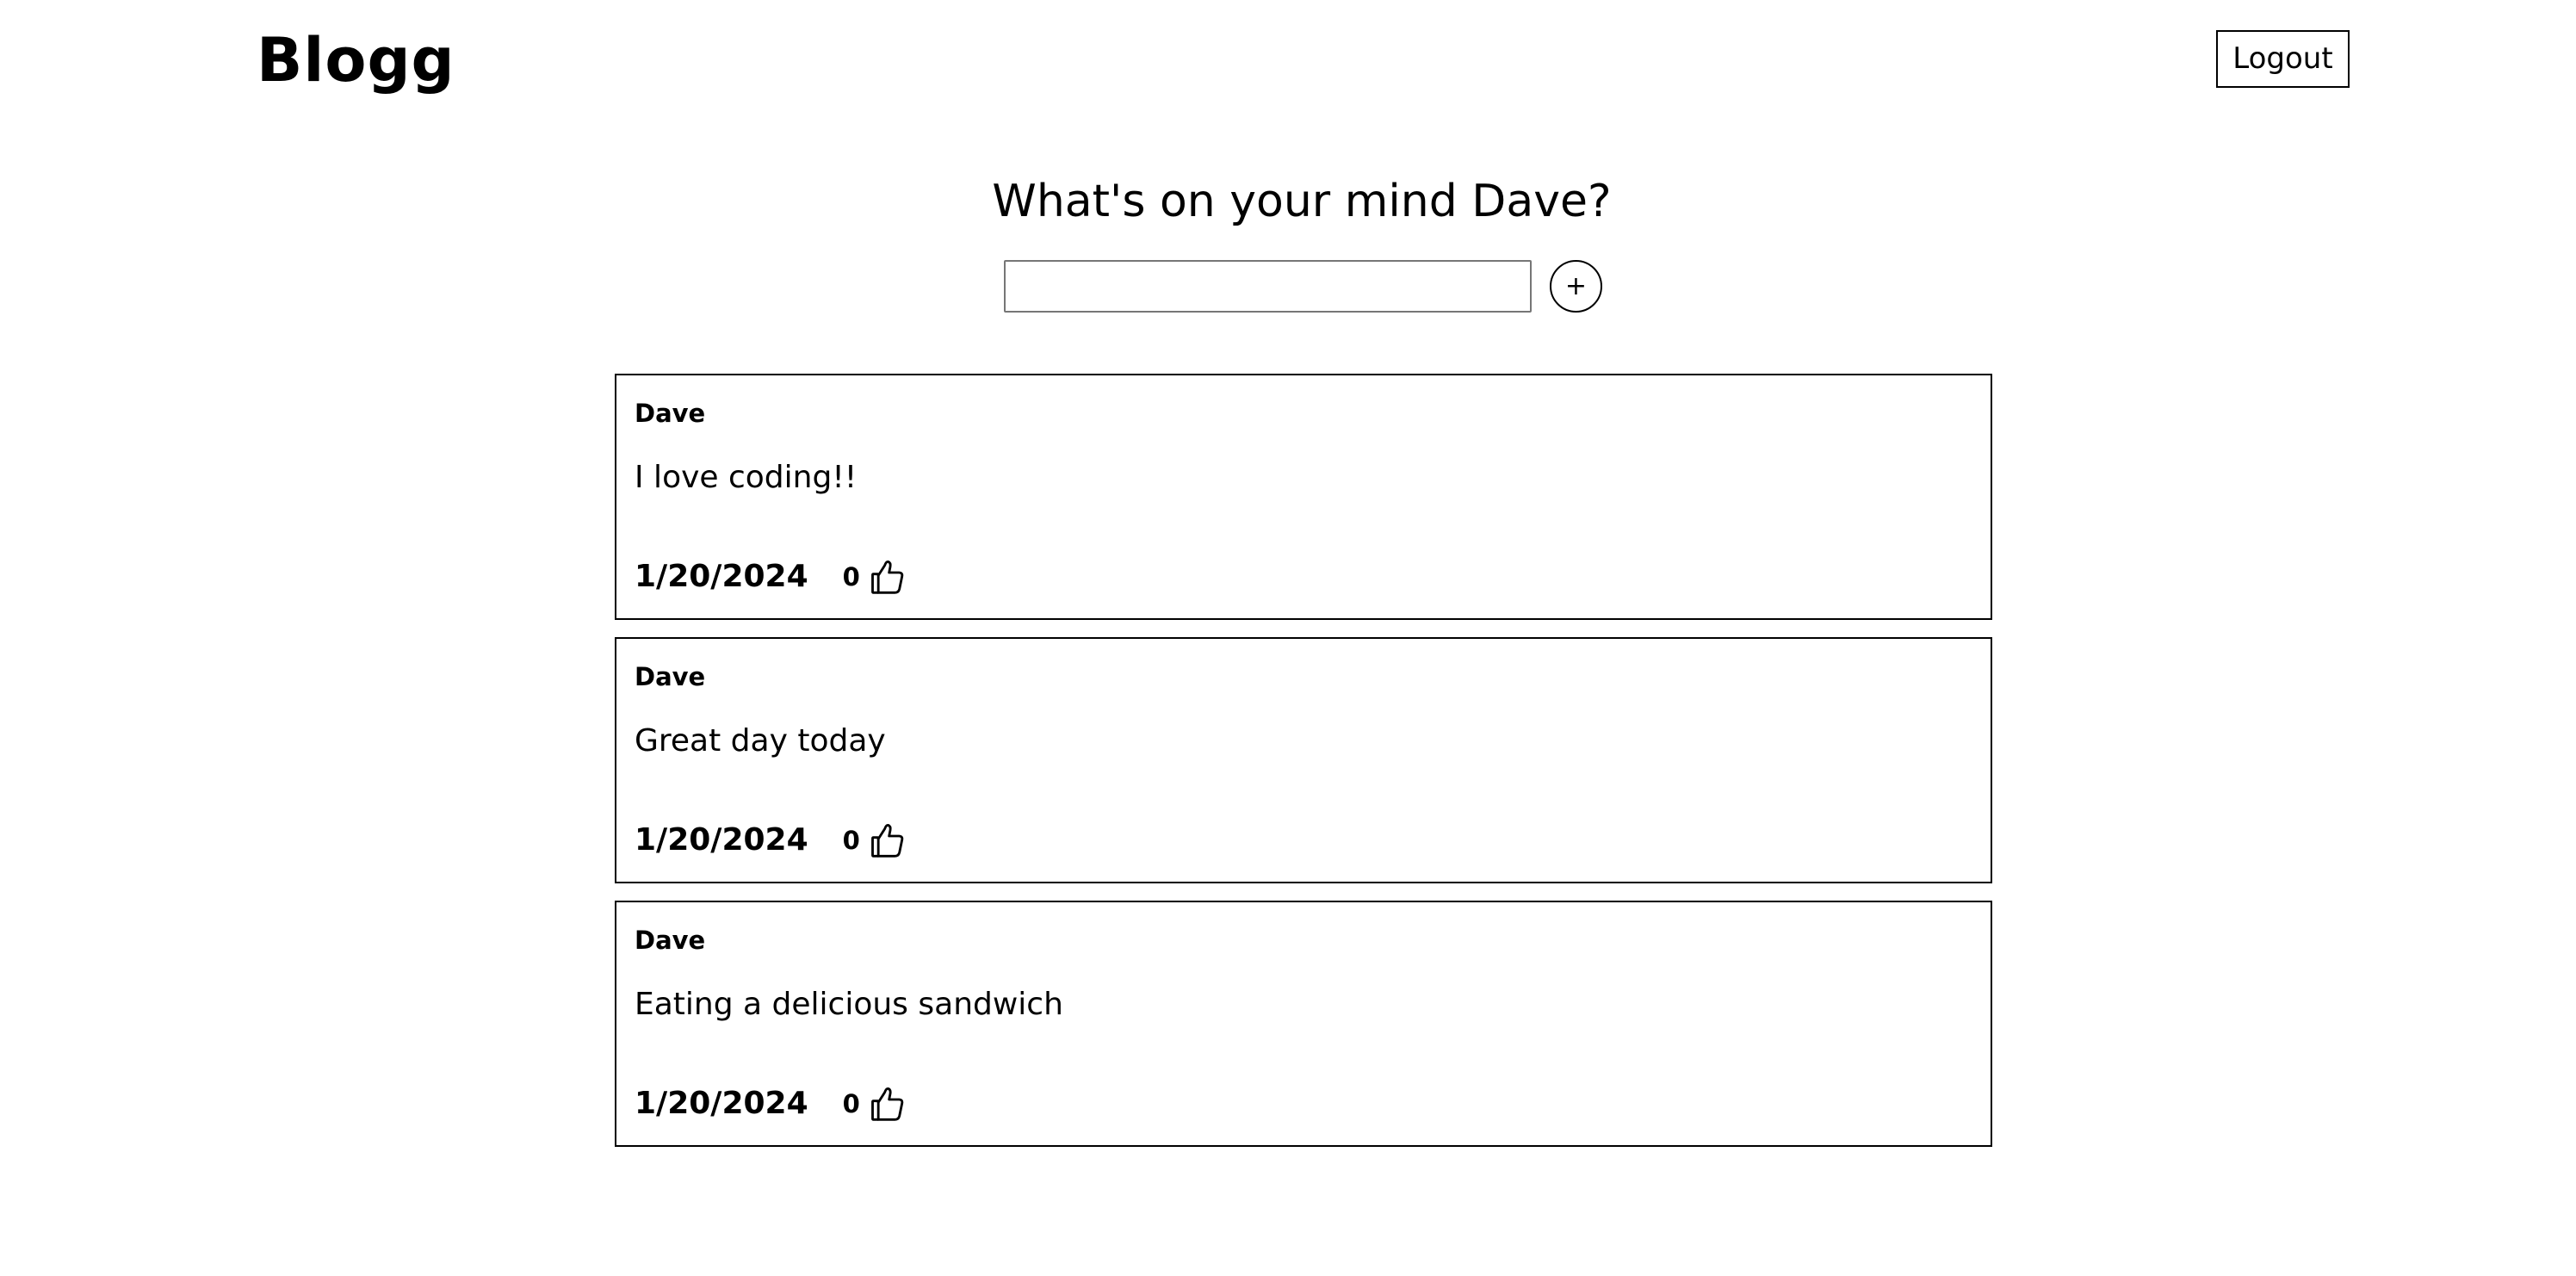 This screenshot has height=1276, width=2576. I want to click on post-input, so click(1268, 287).